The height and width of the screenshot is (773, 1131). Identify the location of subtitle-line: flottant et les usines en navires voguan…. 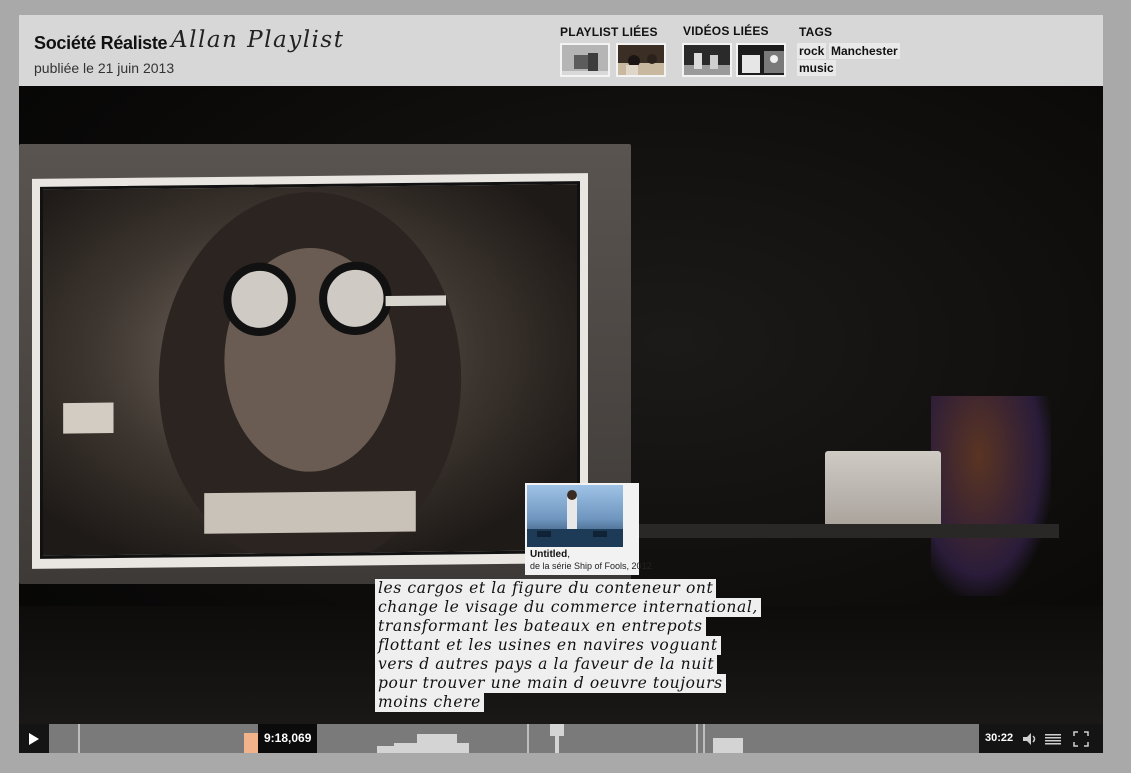
(548, 645).